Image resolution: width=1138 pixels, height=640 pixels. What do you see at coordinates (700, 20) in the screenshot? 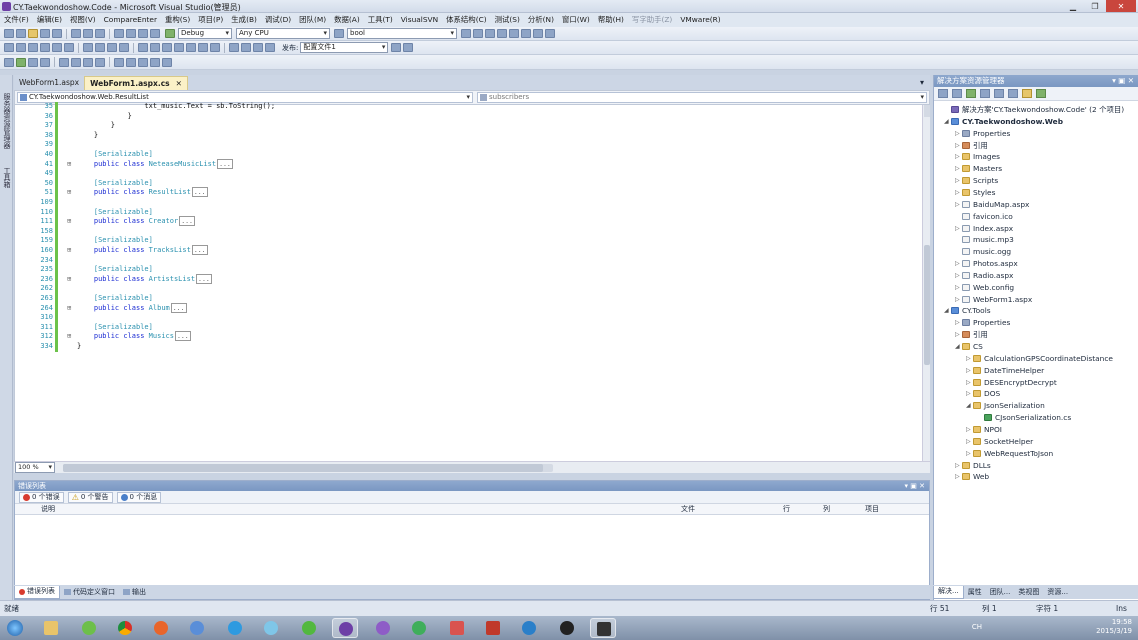
I see `menu-vmware: VMware(R)` at bounding box center [700, 20].